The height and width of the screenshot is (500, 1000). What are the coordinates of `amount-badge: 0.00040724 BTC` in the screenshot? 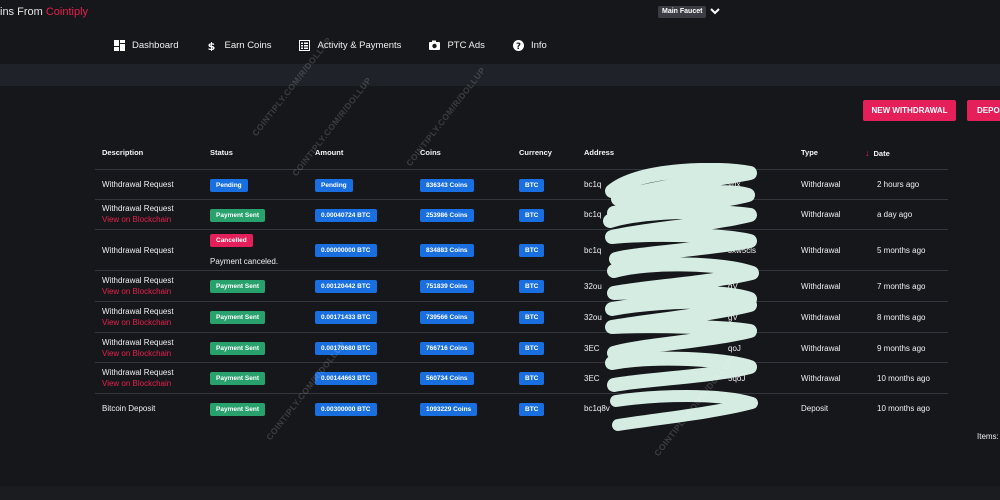 It's located at (346, 215).